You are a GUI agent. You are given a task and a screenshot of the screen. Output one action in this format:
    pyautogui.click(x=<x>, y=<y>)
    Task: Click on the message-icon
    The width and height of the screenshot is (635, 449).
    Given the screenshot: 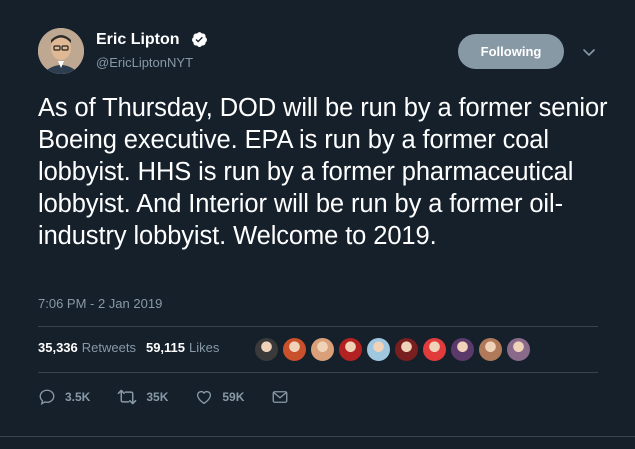 What is the action you would take?
    pyautogui.click(x=280, y=397)
    